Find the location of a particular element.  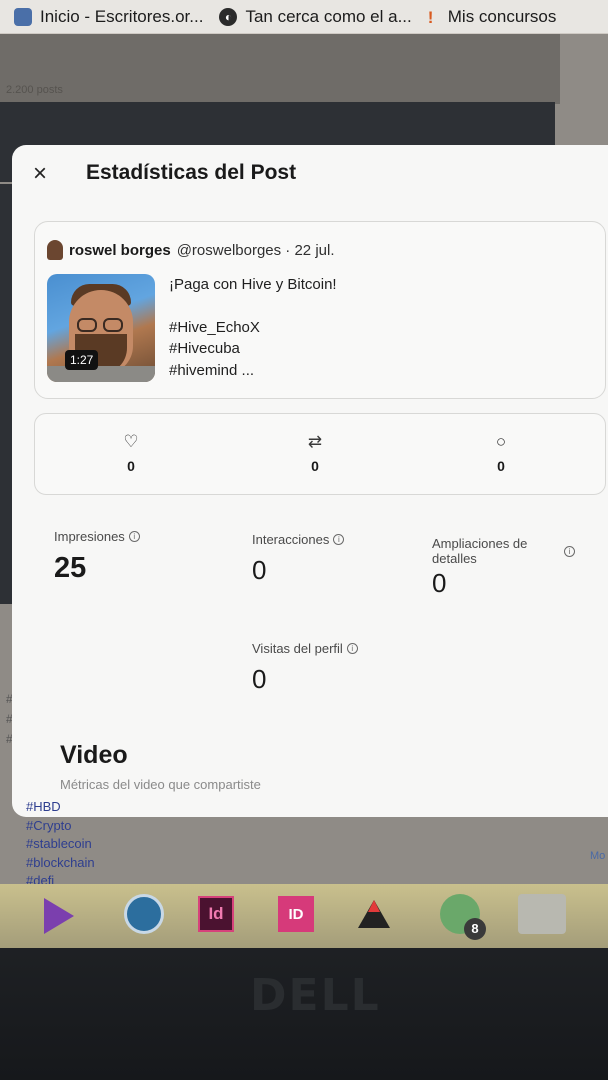

underlying-header is located at coordinates (280, 69).